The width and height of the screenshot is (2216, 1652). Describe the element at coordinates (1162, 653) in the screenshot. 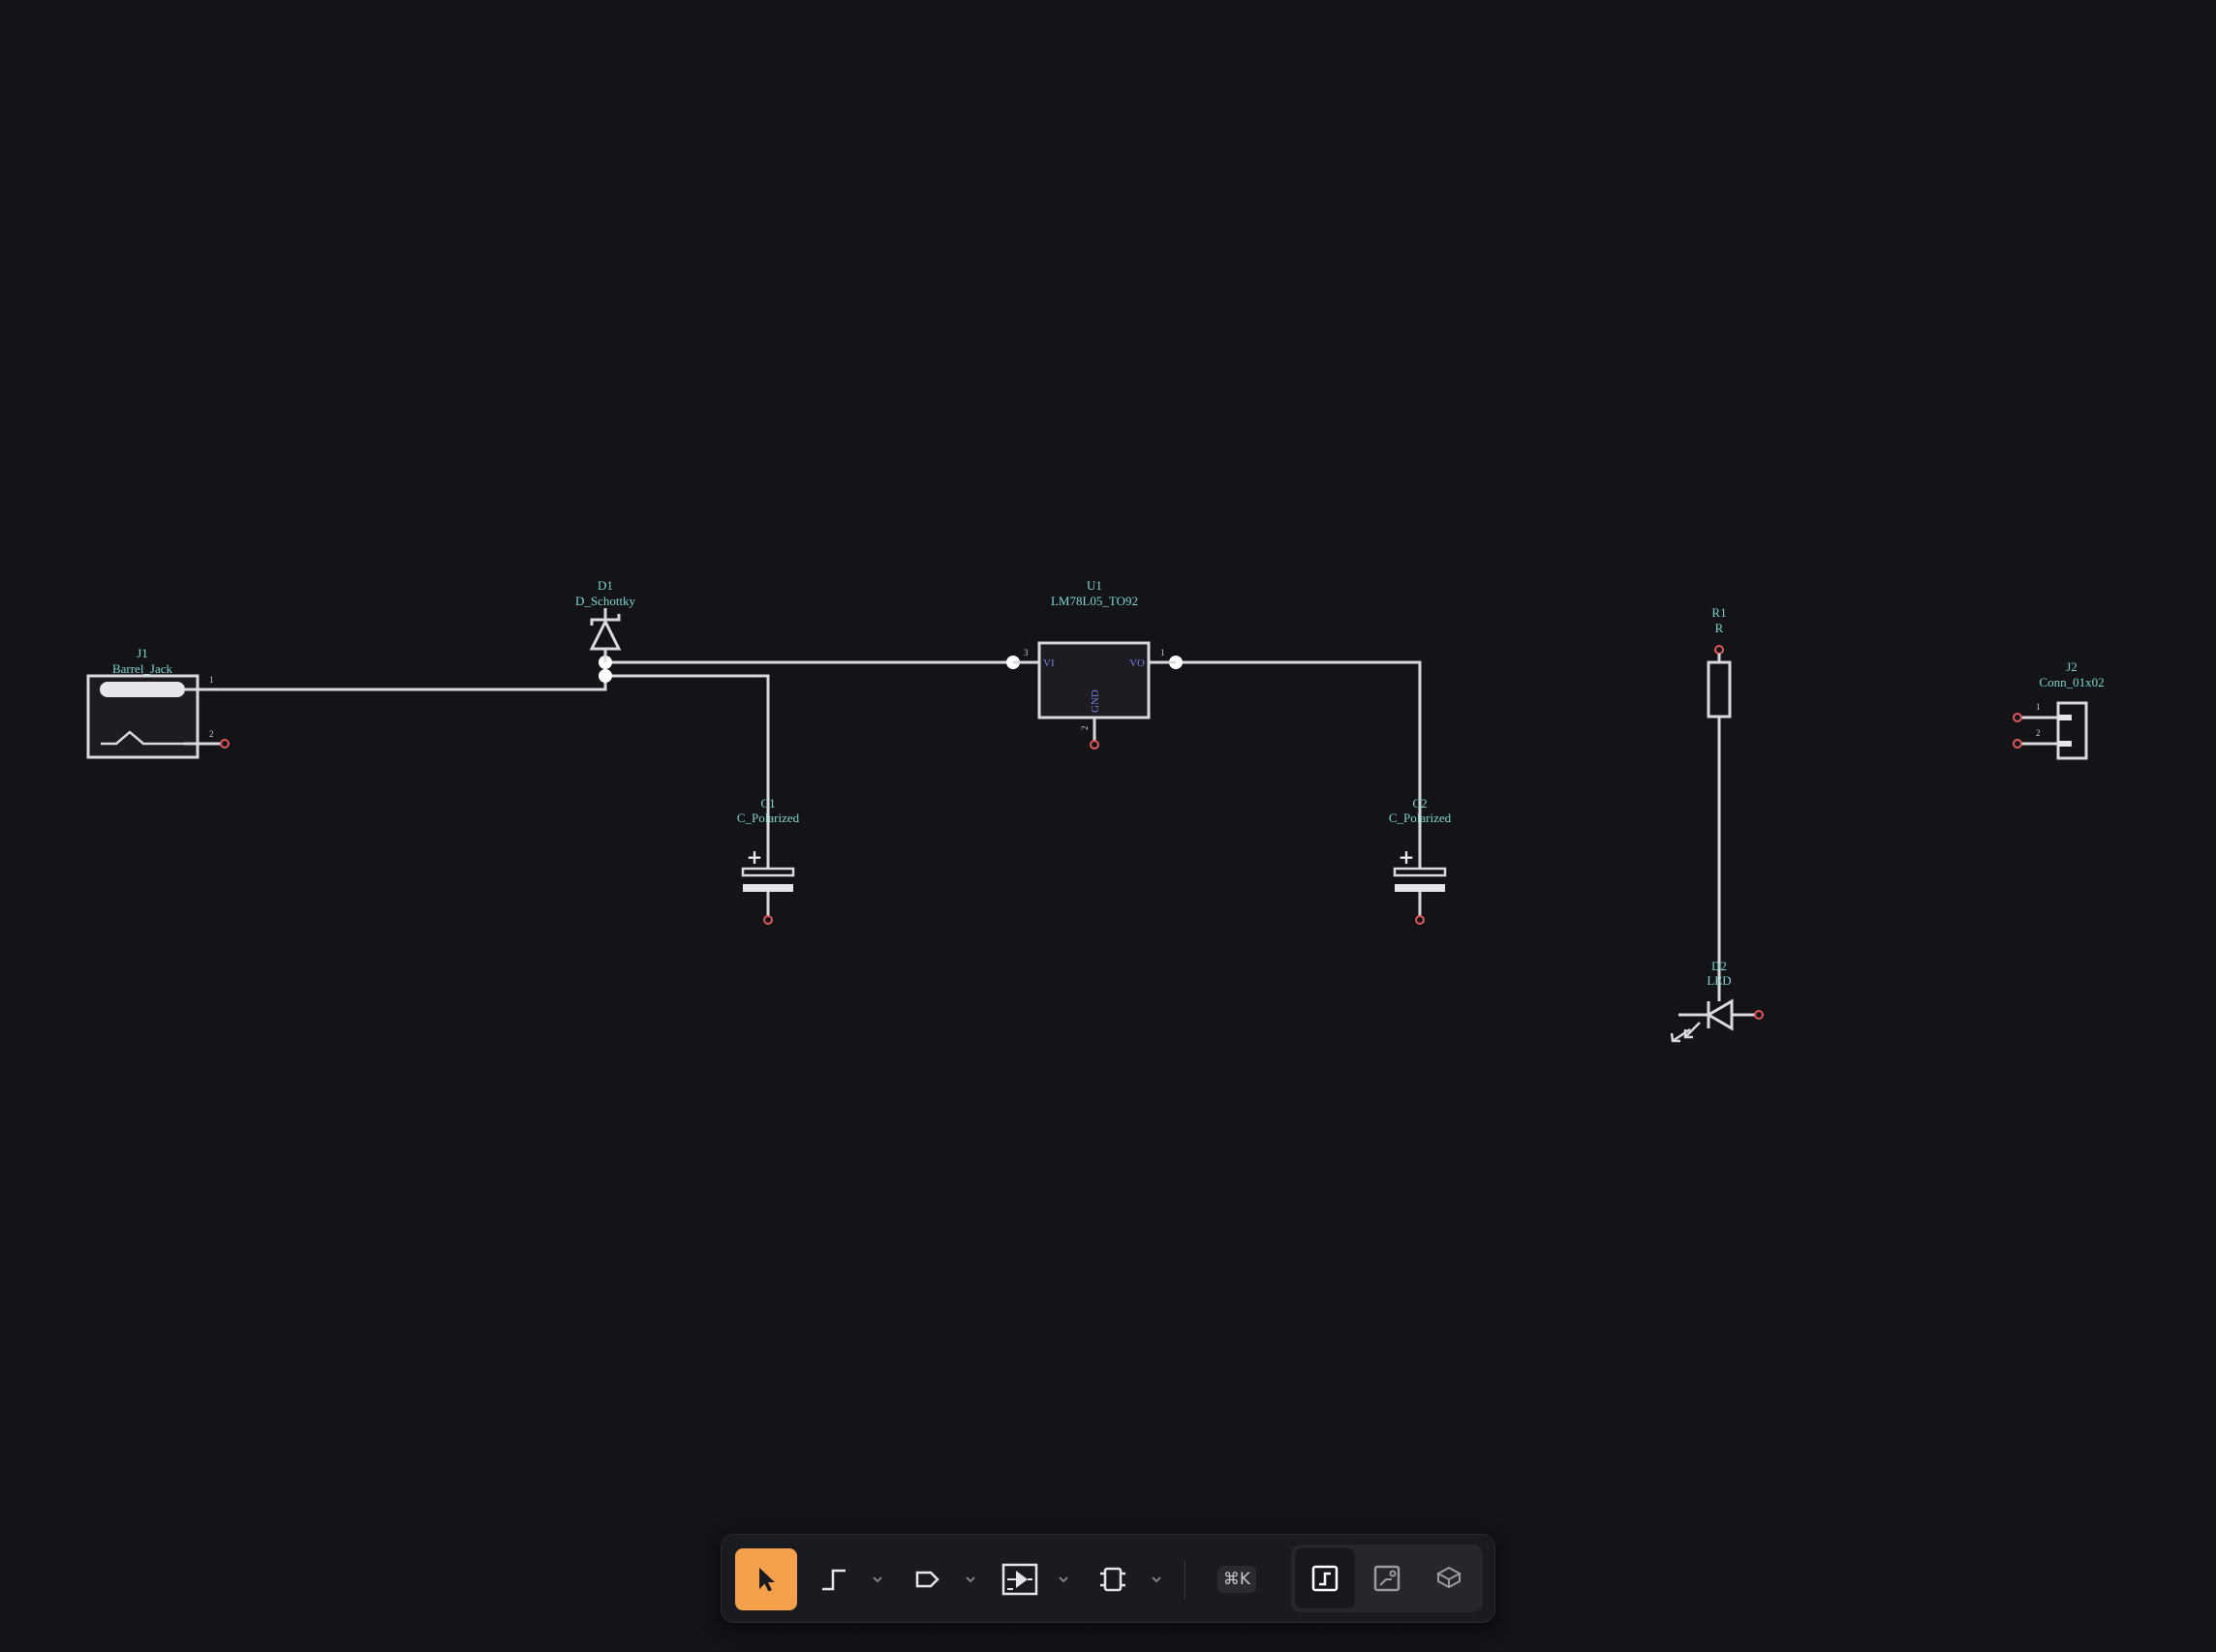

I see `u1-pin1-num: 1` at that location.